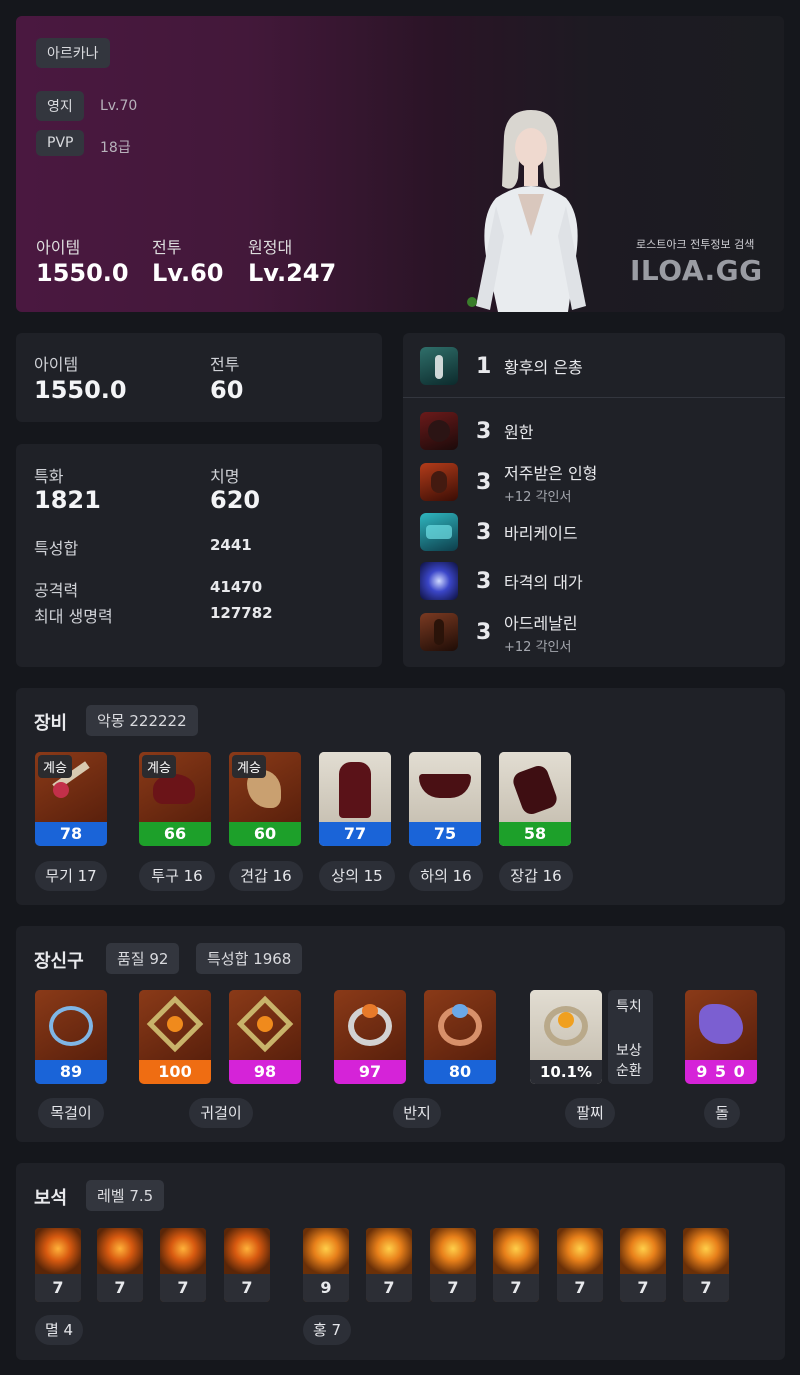  Describe the element at coordinates (71, 1037) in the screenshot. I see `accessory-slot: 89` at that location.